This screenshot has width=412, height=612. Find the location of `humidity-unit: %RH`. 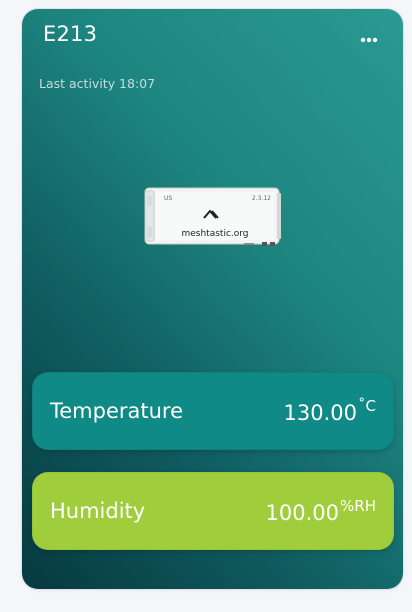

humidity-unit: %RH is located at coordinates (358, 506).